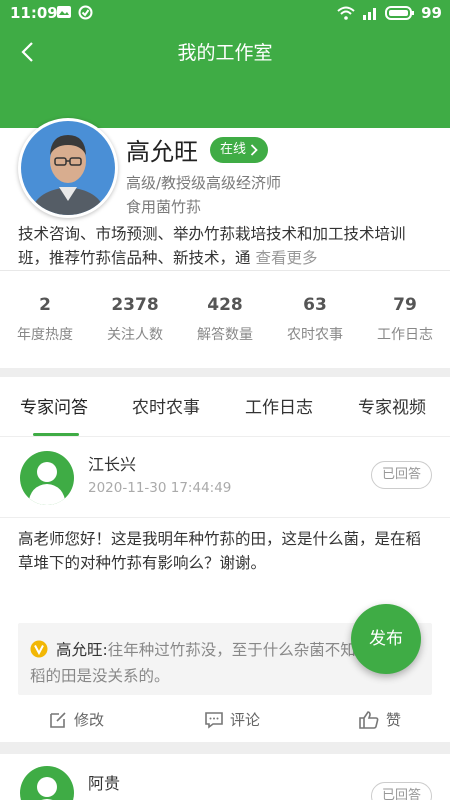 The height and width of the screenshot is (800, 450). What do you see at coordinates (394, 720) in the screenshot?
I see `like-label: 赞` at bounding box center [394, 720].